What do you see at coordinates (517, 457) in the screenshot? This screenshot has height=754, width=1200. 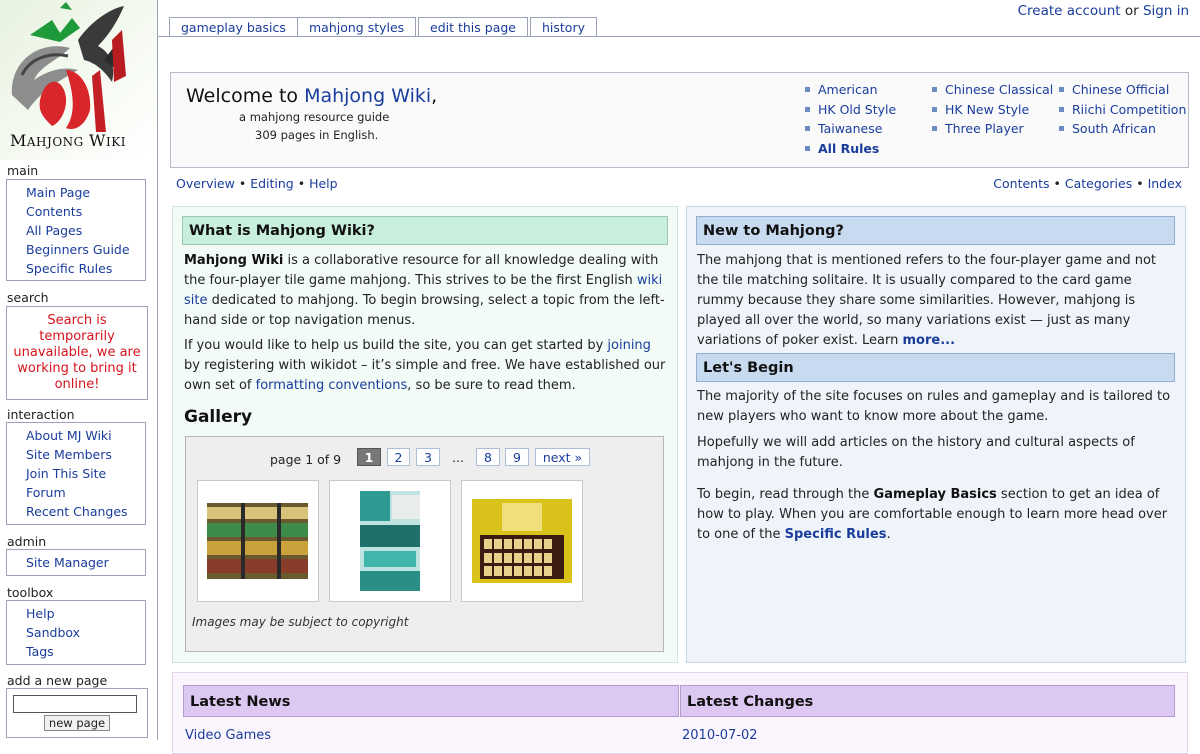 I see `pager-page-9: 9` at bounding box center [517, 457].